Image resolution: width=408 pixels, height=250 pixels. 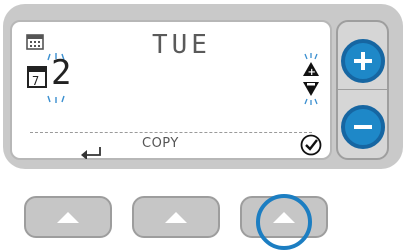 I want to click on bottom-right-button, so click(x=284, y=217).